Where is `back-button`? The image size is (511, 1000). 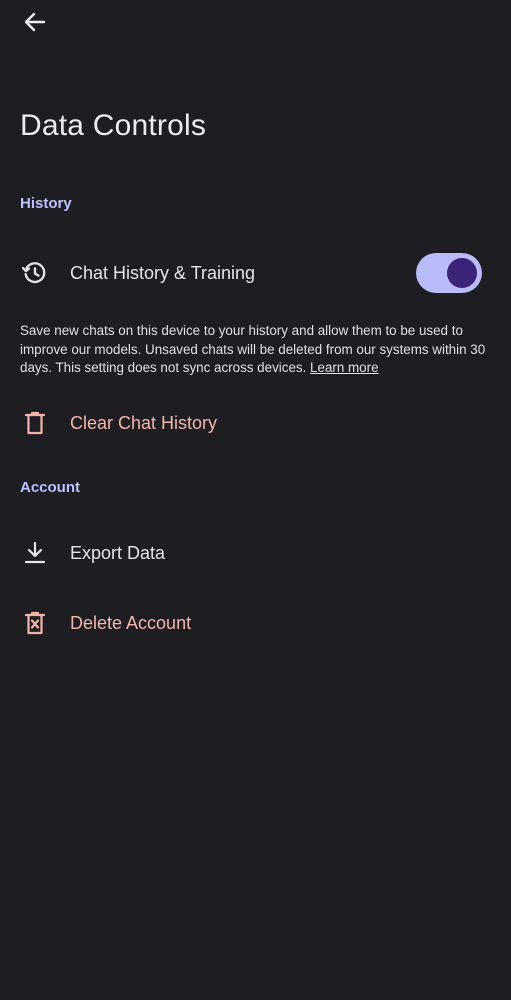
back-button is located at coordinates (35, 24).